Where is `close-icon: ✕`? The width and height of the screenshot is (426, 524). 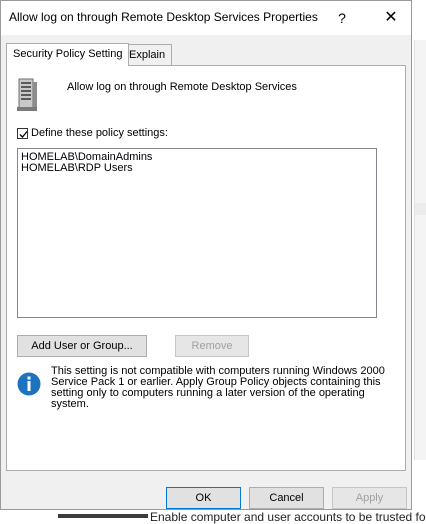 close-icon: ✕ is located at coordinates (391, 17).